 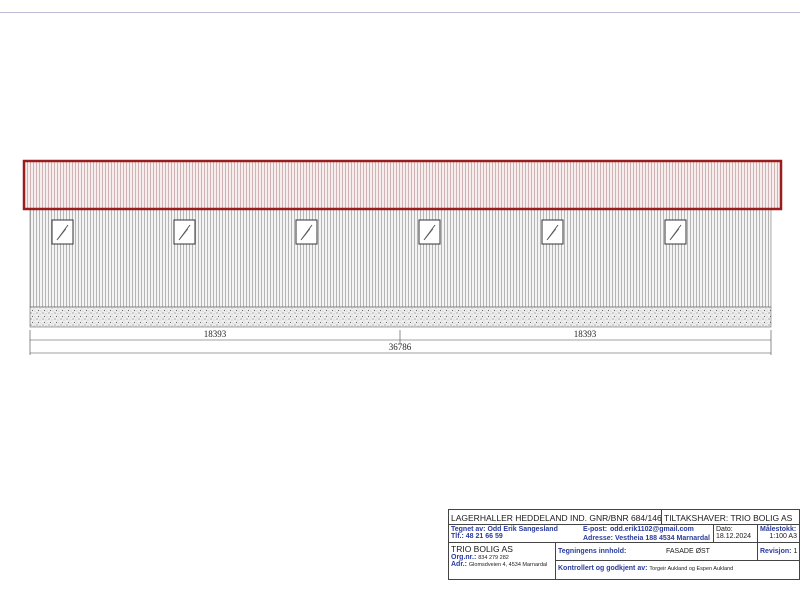 What do you see at coordinates (656, 551) in the screenshot?
I see `content-cell: Tegningens innhold: FASADE ØST` at bounding box center [656, 551].